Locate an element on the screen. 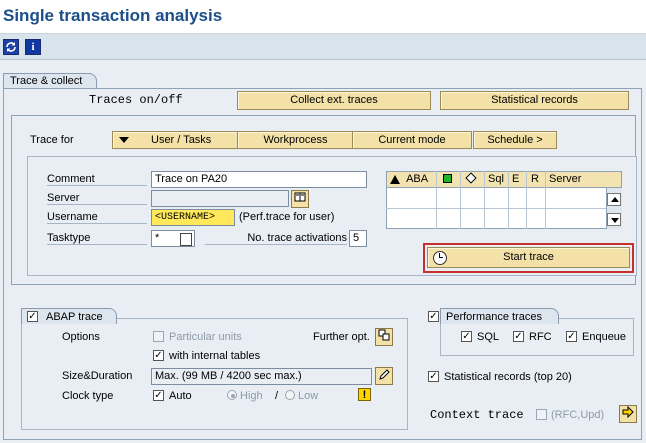 The image size is (646, 443). traces-onoff-label: Traces on/off is located at coordinates (136, 100).